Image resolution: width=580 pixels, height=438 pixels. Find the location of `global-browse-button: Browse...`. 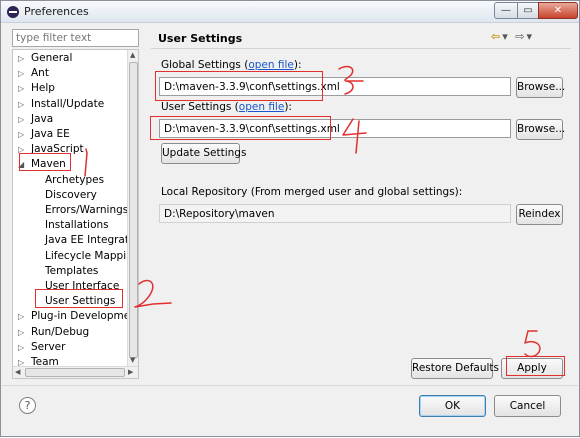

global-browse-button: Browse... is located at coordinates (540, 87).